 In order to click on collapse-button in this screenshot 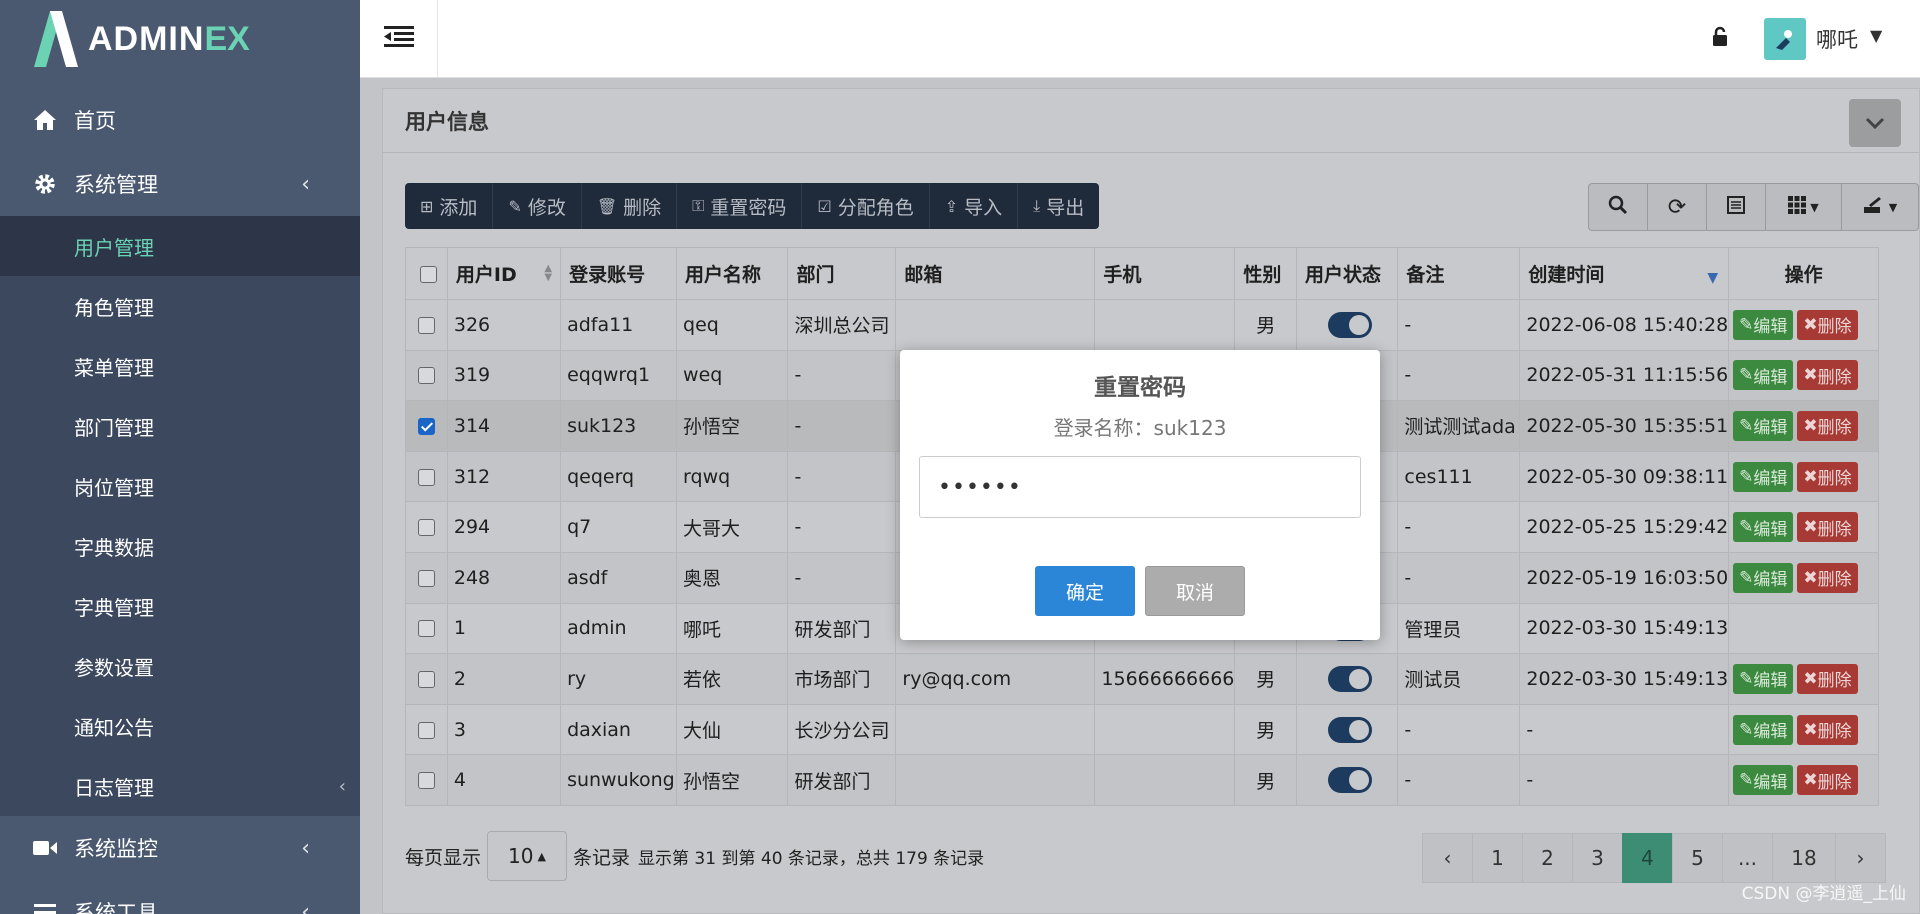, I will do `click(1875, 123)`.